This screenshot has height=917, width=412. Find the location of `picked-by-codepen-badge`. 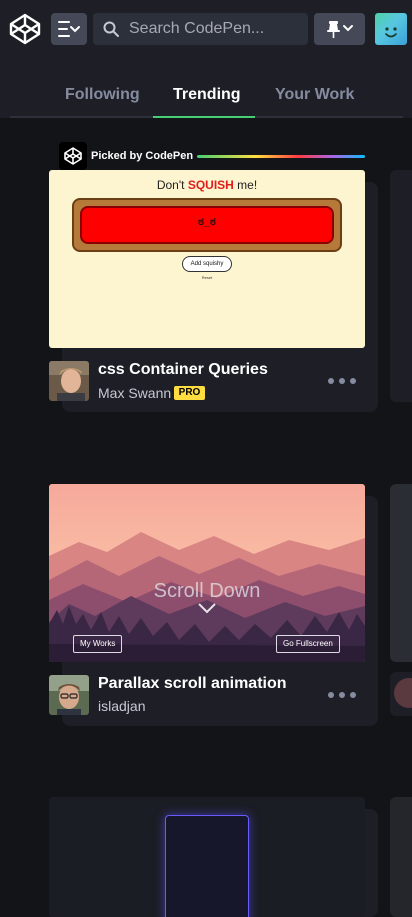

picked-by-codepen-badge is located at coordinates (73, 156).